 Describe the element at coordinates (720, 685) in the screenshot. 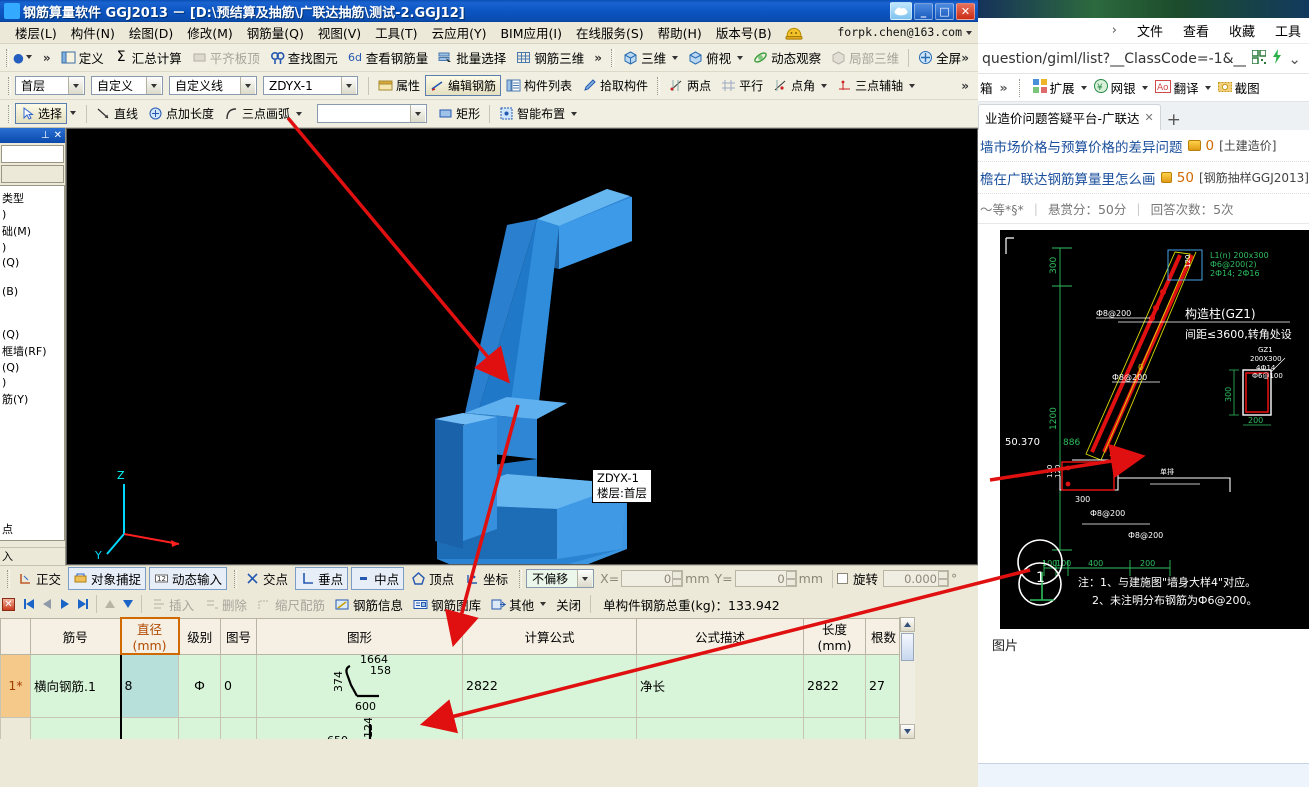

I see `rebar-formula-desc-1: 净长` at that location.